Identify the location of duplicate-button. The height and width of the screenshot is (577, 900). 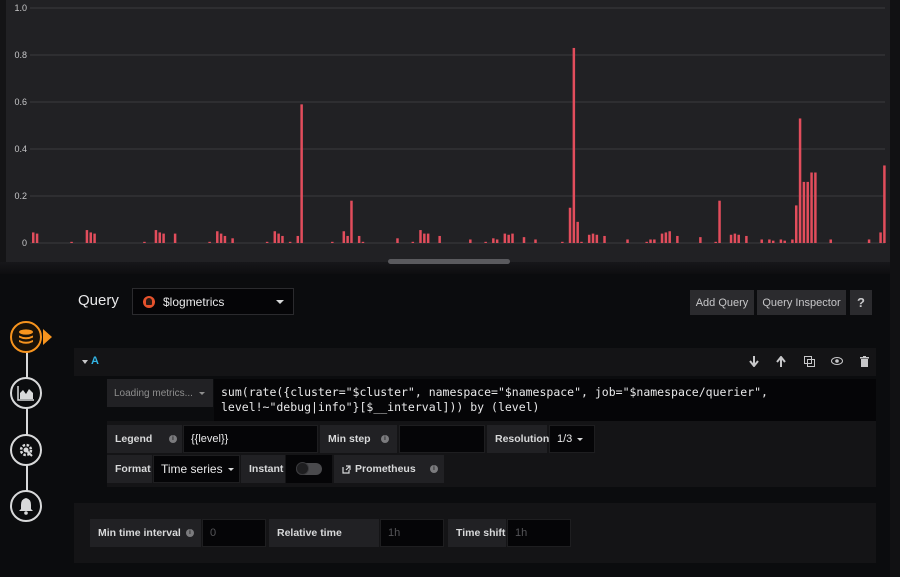
(809, 361).